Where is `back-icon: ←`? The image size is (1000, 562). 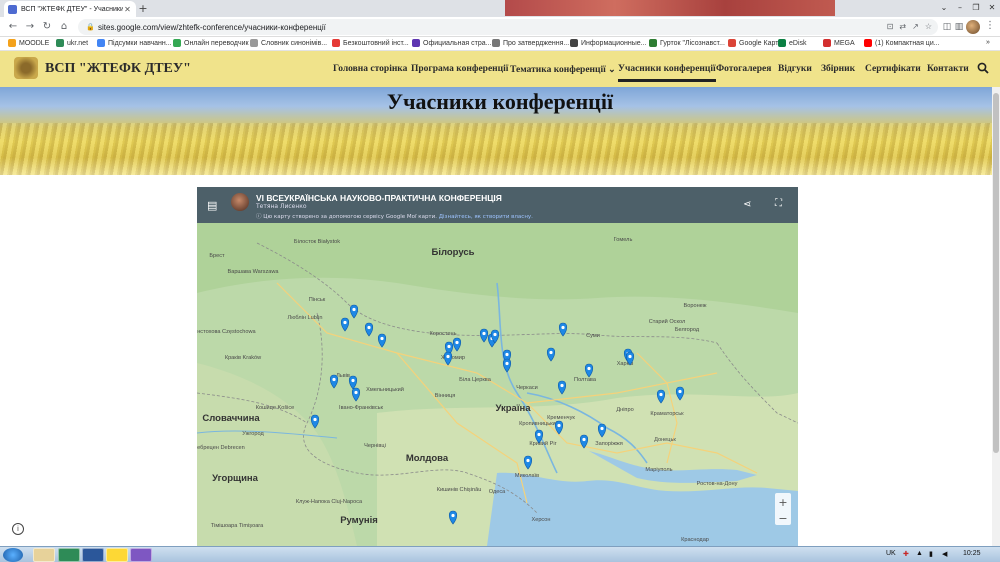
back-icon: ← is located at coordinates (13, 27).